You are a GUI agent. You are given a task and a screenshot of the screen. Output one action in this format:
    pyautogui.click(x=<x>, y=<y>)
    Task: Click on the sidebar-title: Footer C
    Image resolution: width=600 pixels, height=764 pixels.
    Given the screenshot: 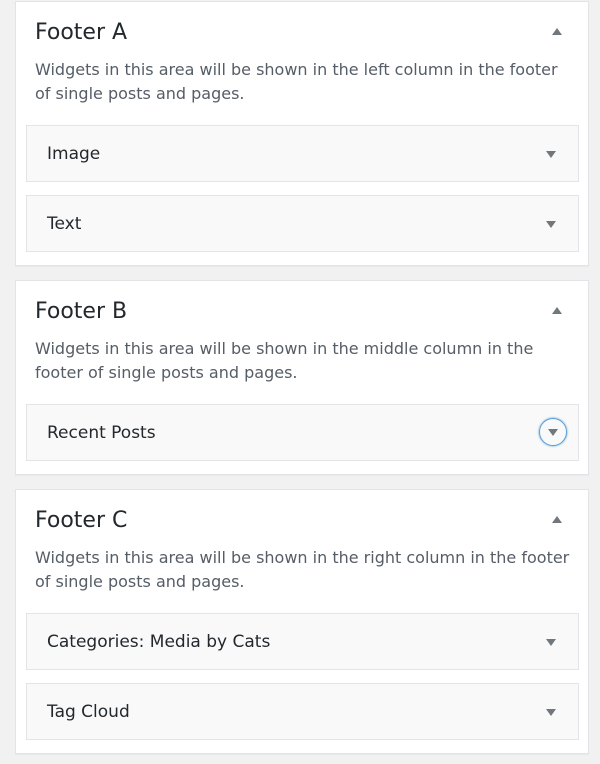 What is the action you would take?
    pyautogui.click(x=81, y=520)
    